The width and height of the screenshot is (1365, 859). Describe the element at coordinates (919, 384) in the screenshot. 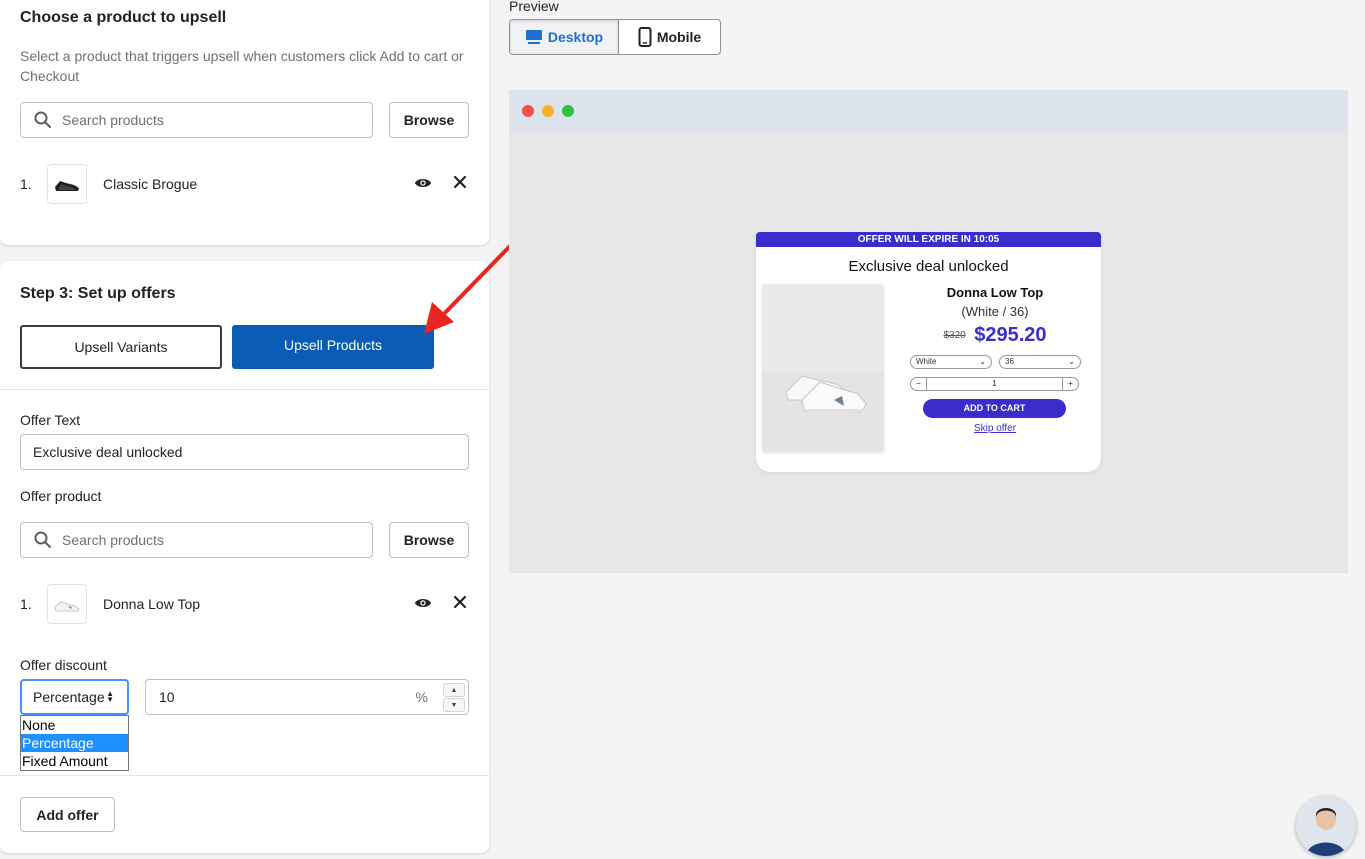

I see `qty-minus-button: −` at that location.